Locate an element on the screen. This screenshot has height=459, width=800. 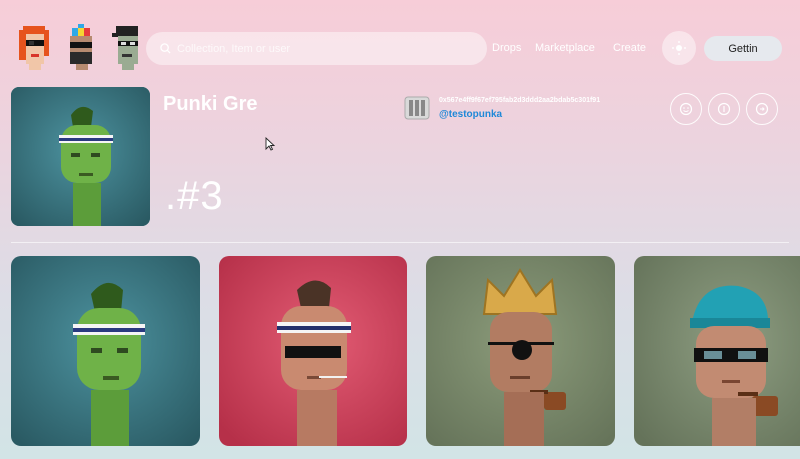
search-icon is located at coordinates (165, 48).